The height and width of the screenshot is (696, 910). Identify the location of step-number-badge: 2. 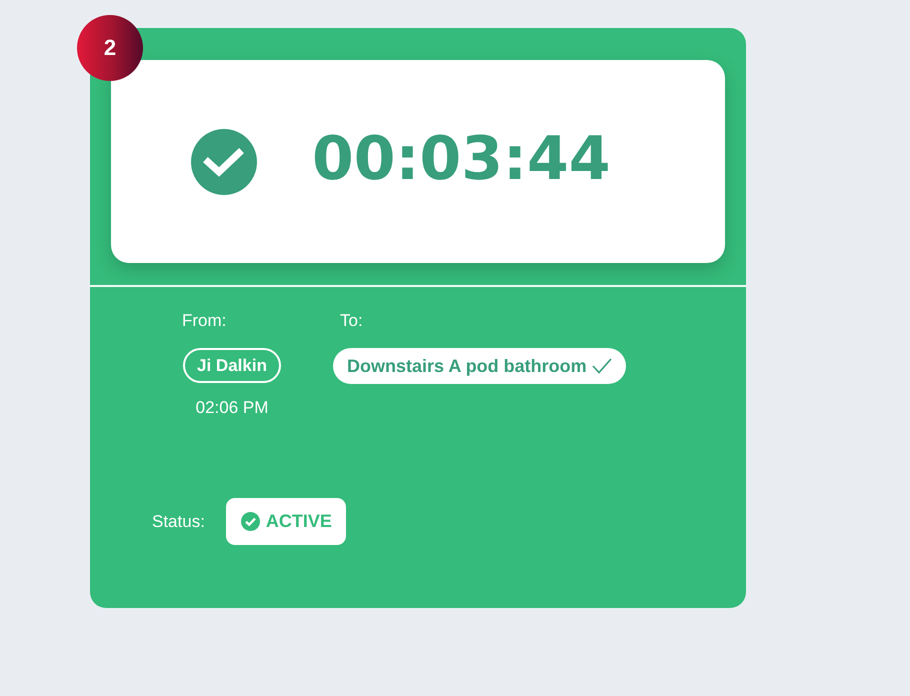
(110, 48).